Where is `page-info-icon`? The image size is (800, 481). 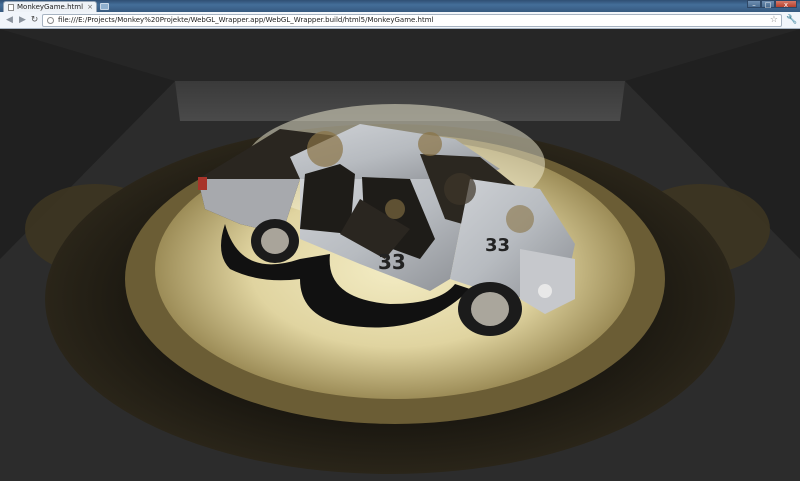
page-info-icon is located at coordinates (50, 20).